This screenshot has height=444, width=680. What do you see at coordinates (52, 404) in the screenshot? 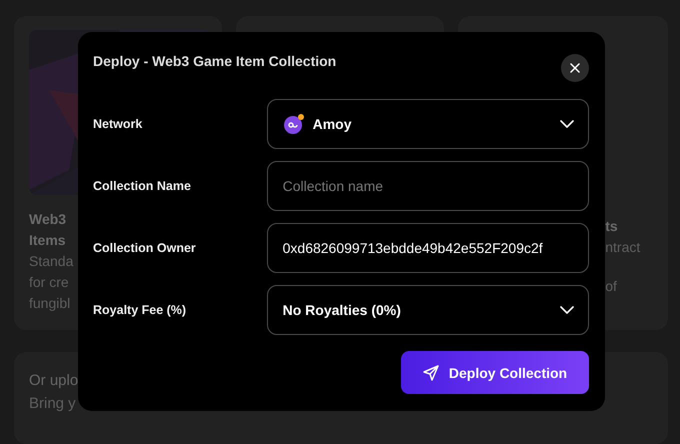
I see `upload-description: Bring y` at bounding box center [52, 404].